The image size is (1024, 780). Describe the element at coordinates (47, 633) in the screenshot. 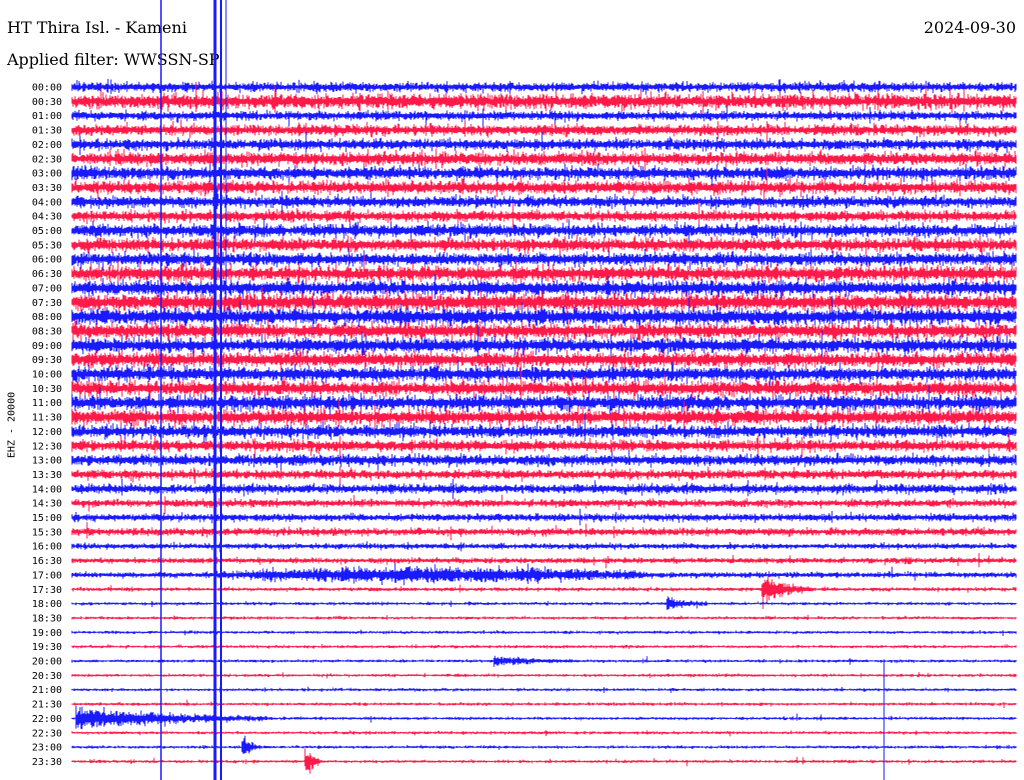

I see `tick-label: 19:00` at that location.